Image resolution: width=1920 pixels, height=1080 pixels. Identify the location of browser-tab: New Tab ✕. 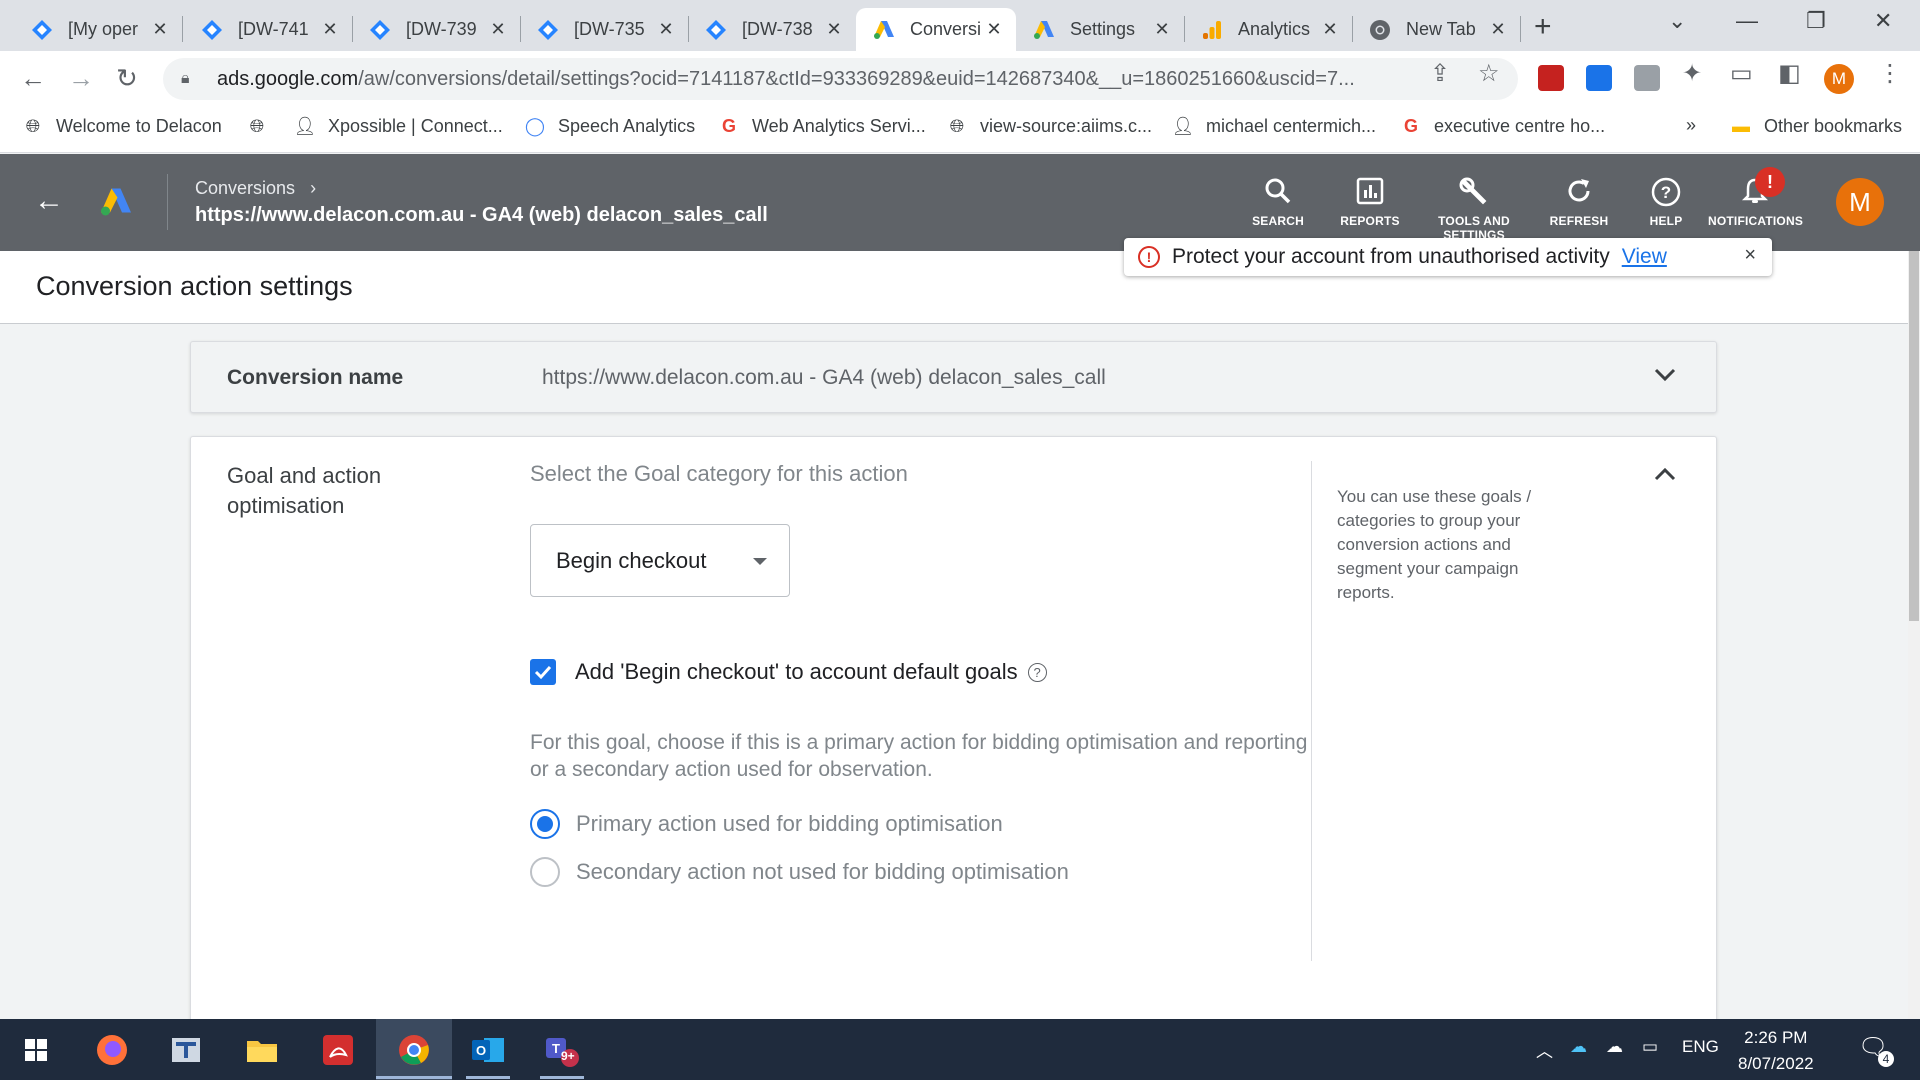
(1436, 29).